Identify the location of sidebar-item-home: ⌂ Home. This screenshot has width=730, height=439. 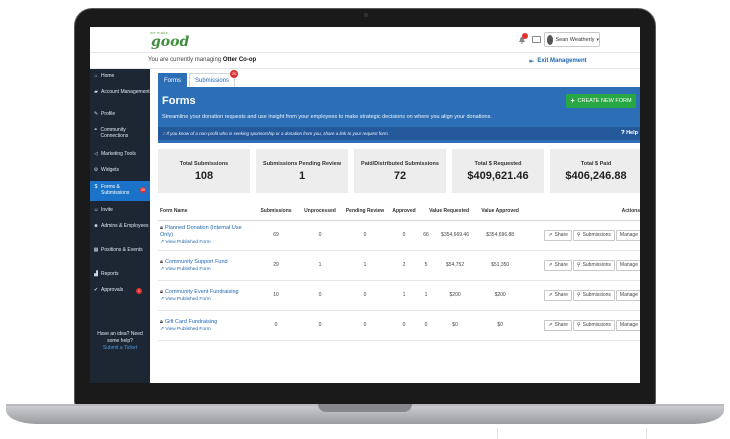
(120, 78).